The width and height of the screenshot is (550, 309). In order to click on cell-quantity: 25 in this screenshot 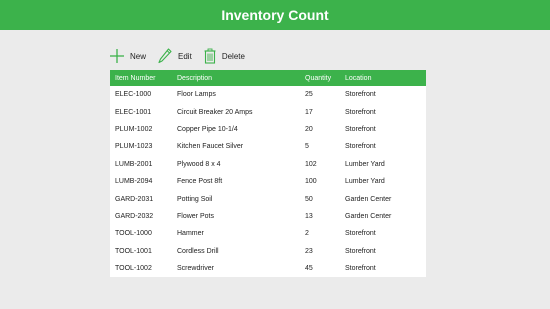, I will do `click(309, 95)`.